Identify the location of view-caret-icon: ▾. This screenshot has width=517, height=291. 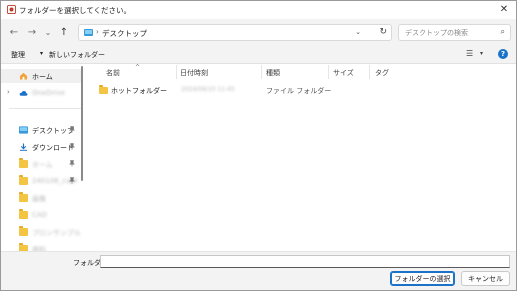
(481, 53).